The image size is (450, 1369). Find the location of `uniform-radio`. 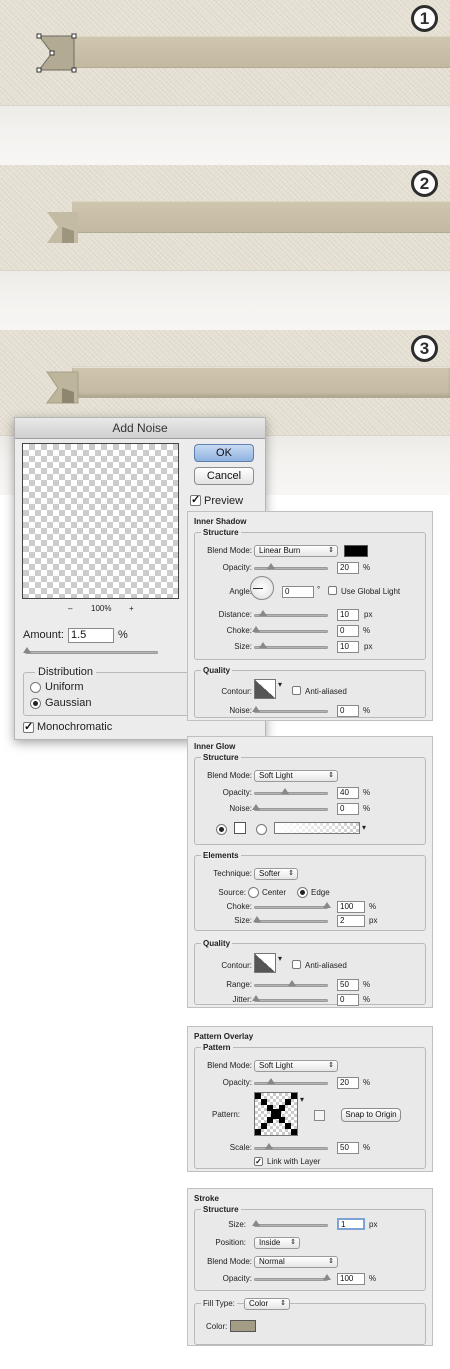

uniform-radio is located at coordinates (35, 687).